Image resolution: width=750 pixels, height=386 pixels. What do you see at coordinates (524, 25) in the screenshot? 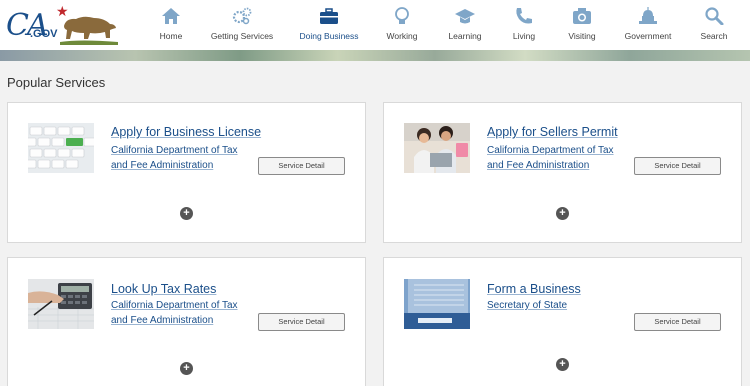
I see `nav-living: Living` at bounding box center [524, 25].